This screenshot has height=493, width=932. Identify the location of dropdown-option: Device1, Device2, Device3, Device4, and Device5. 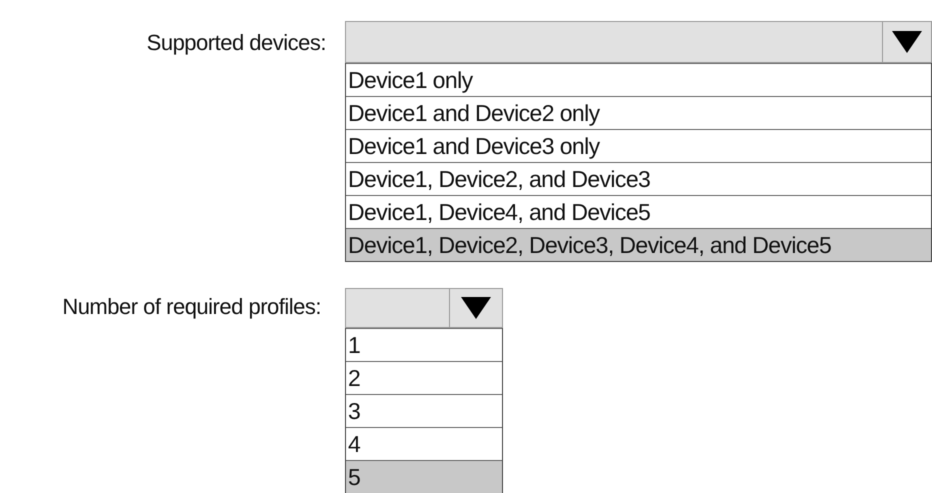
(638, 244).